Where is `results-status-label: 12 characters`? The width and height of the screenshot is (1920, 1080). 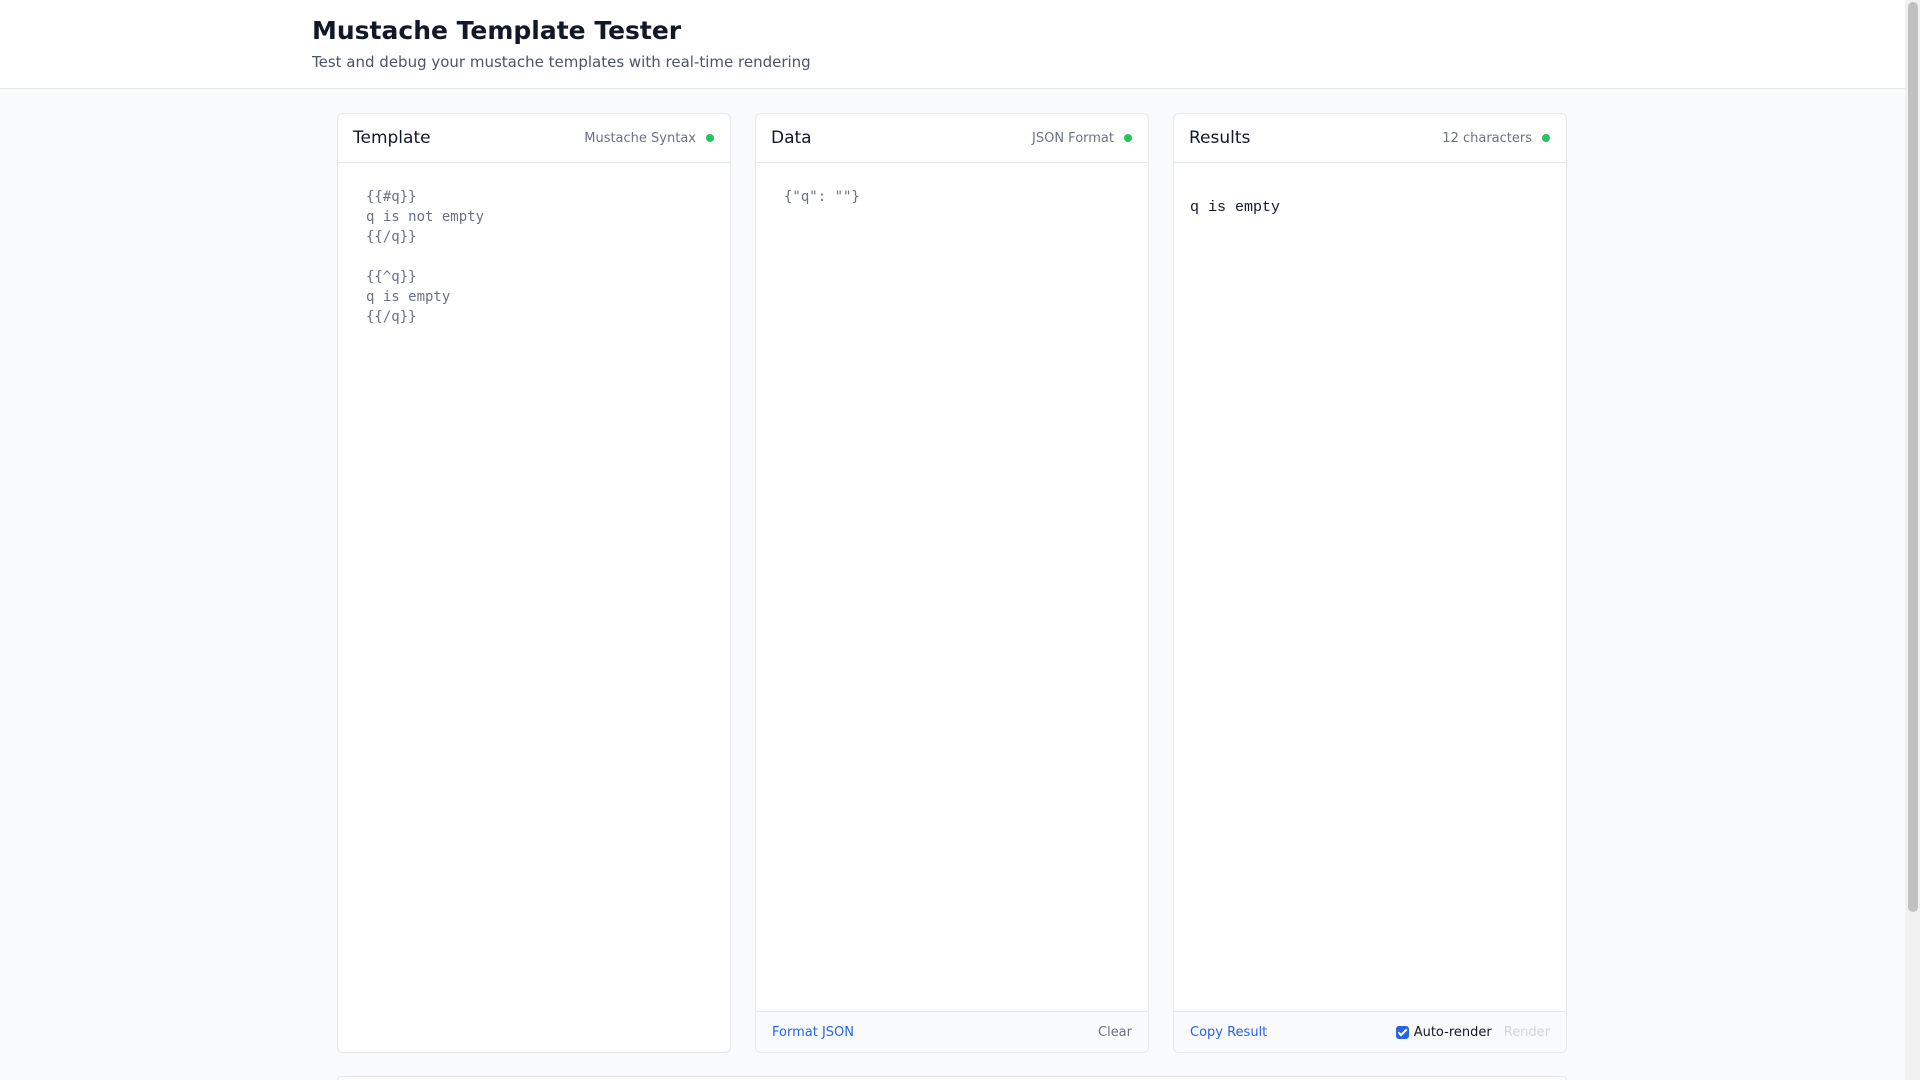 results-status-label: 12 characters is located at coordinates (1487, 138).